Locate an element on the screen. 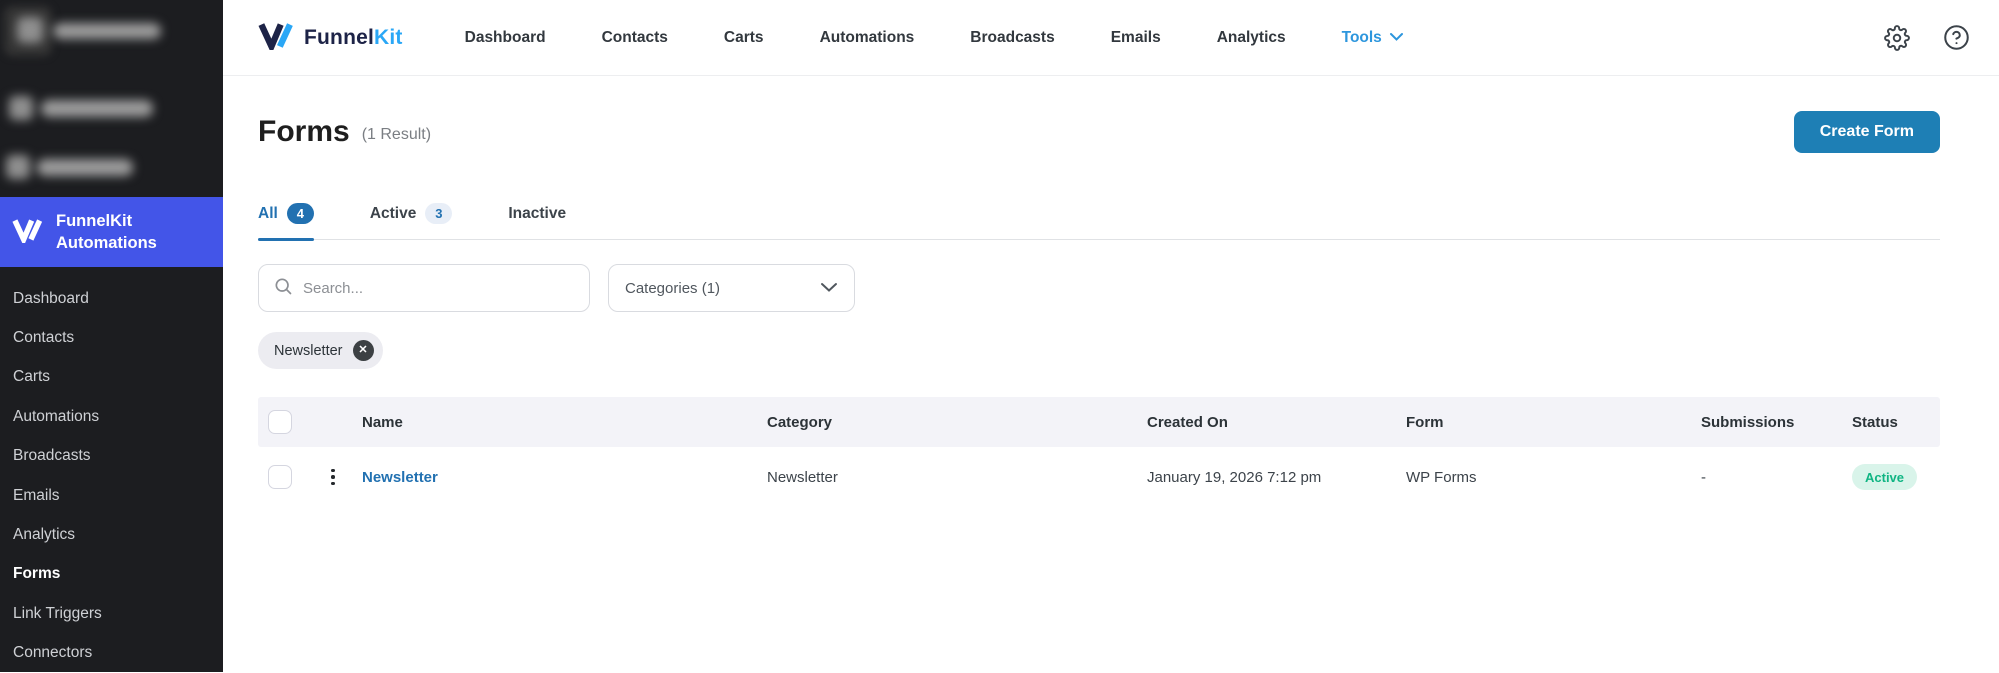  filter-chip-newsletter: Newsletter ✕ is located at coordinates (320, 350).